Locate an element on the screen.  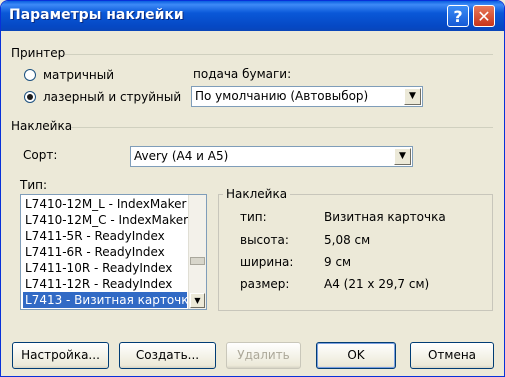
printer-divider is located at coordinates (279, 54).